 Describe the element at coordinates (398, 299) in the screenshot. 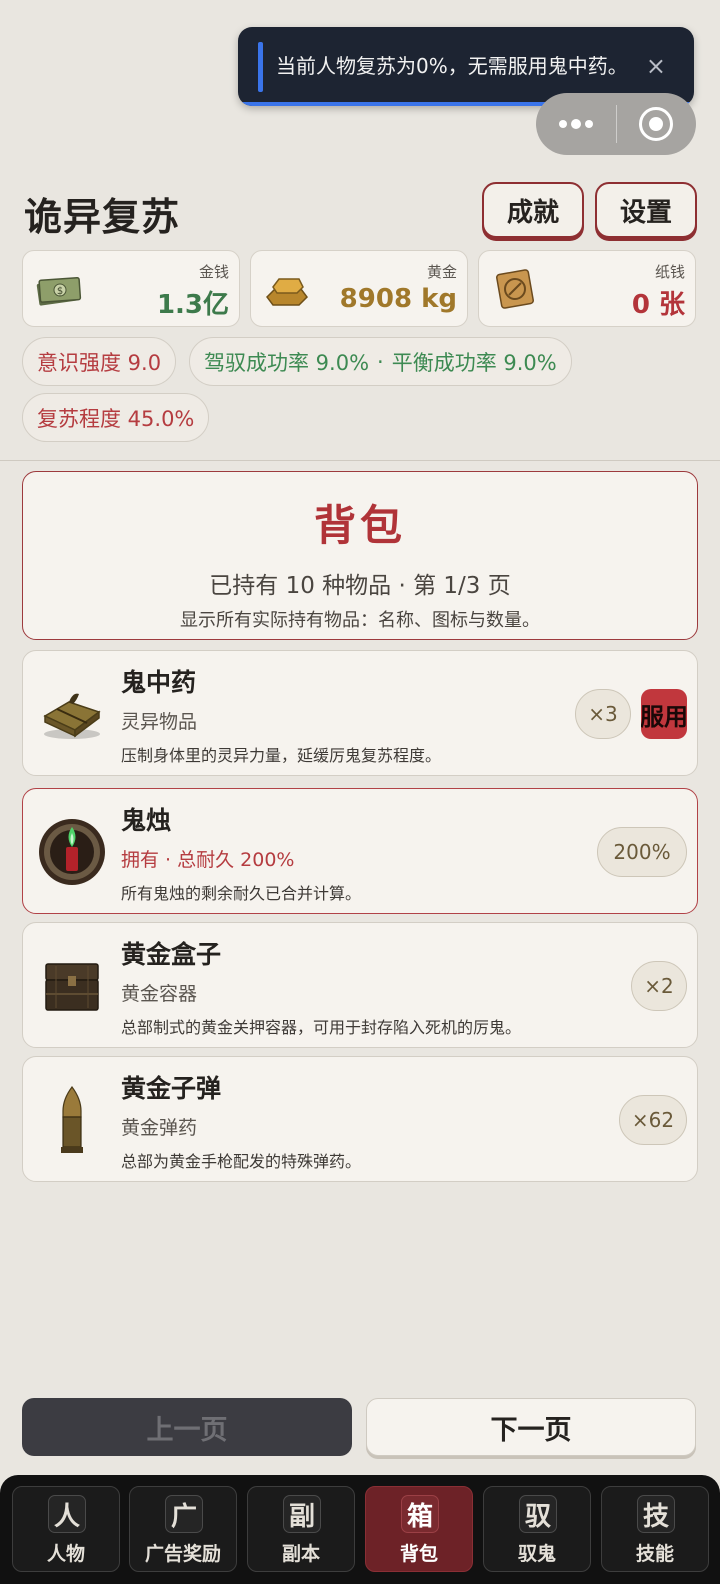

I see `gold-value: 8908 kg` at that location.